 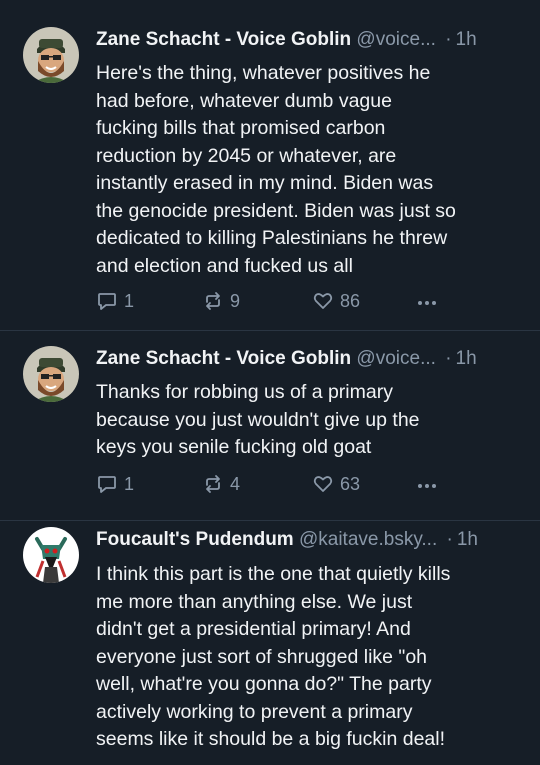 What do you see at coordinates (350, 300) in the screenshot?
I see `like-count: 86` at bounding box center [350, 300].